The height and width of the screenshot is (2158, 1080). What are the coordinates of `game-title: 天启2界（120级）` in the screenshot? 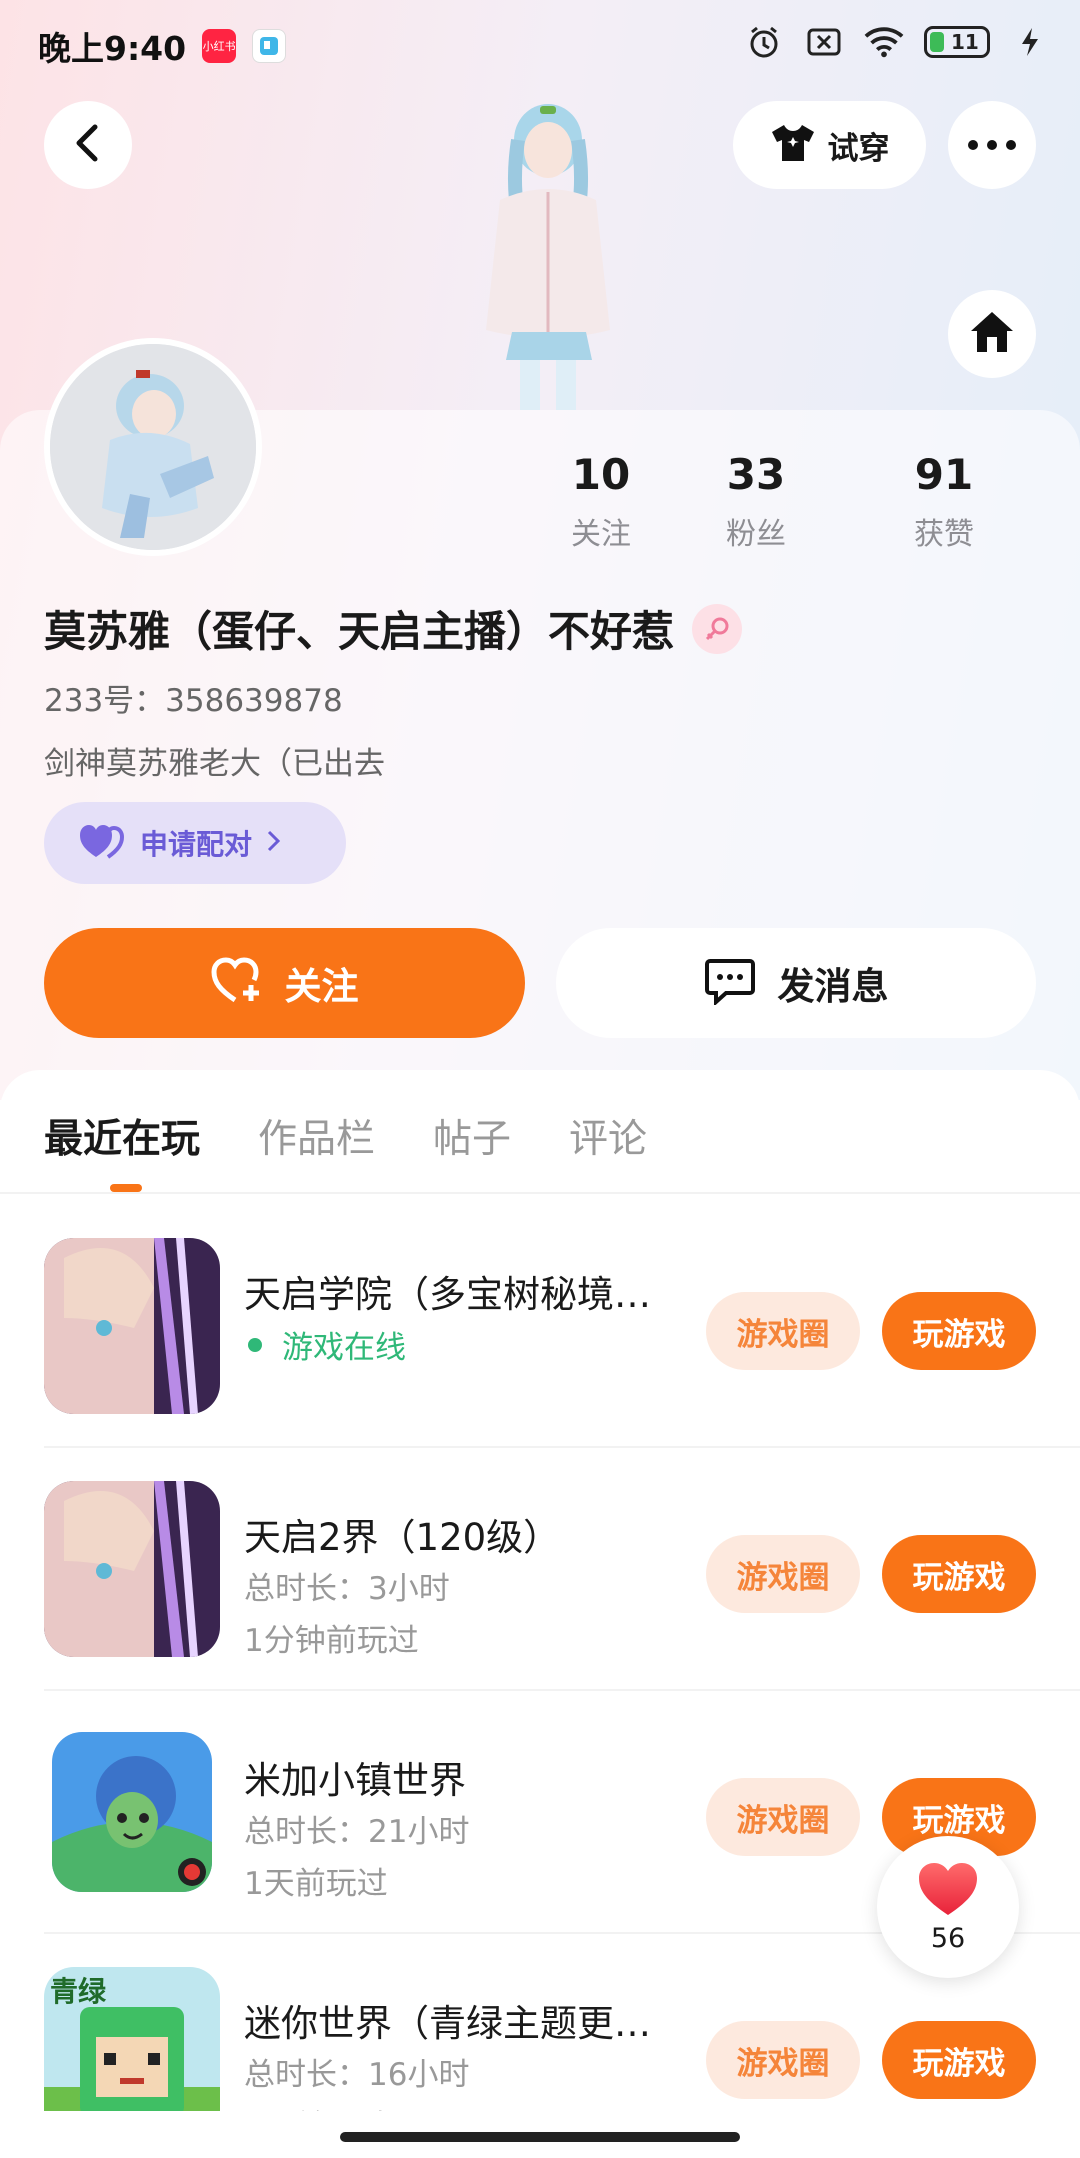 It's located at (402, 1537).